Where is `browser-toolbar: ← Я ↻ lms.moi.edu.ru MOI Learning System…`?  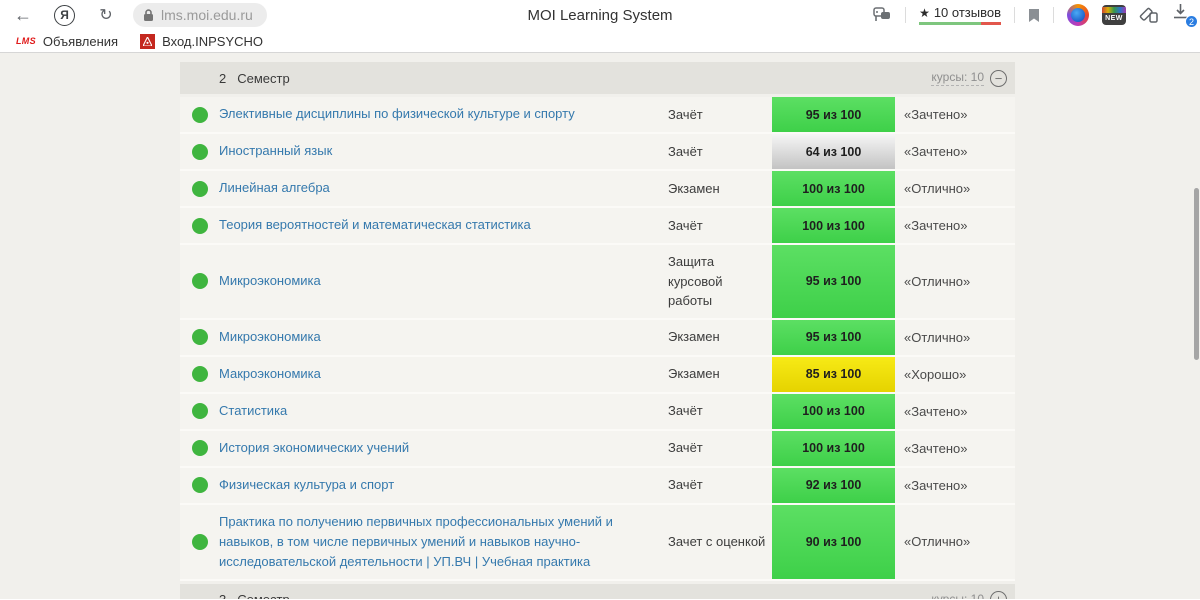 browser-toolbar: ← Я ↻ lms.moi.edu.ru MOI Learning System… is located at coordinates (600, 15).